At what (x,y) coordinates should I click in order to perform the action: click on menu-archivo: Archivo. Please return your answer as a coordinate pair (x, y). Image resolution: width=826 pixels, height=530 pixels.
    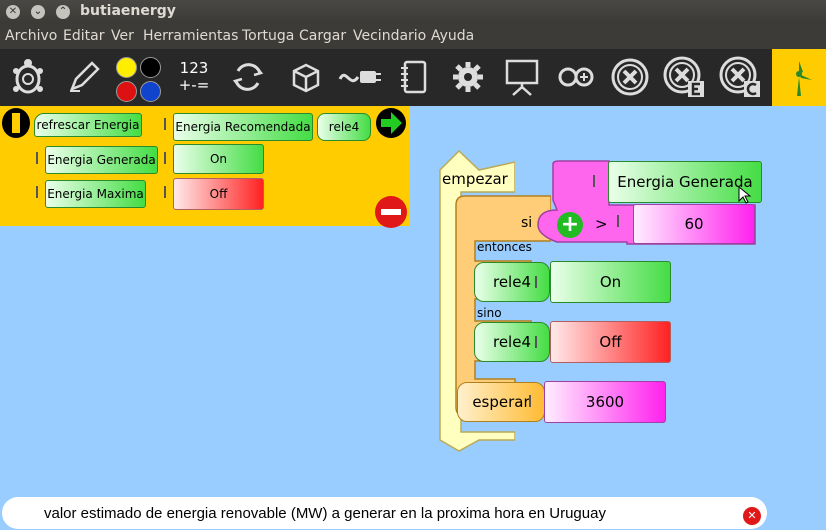
    Looking at the image, I should click on (31, 36).